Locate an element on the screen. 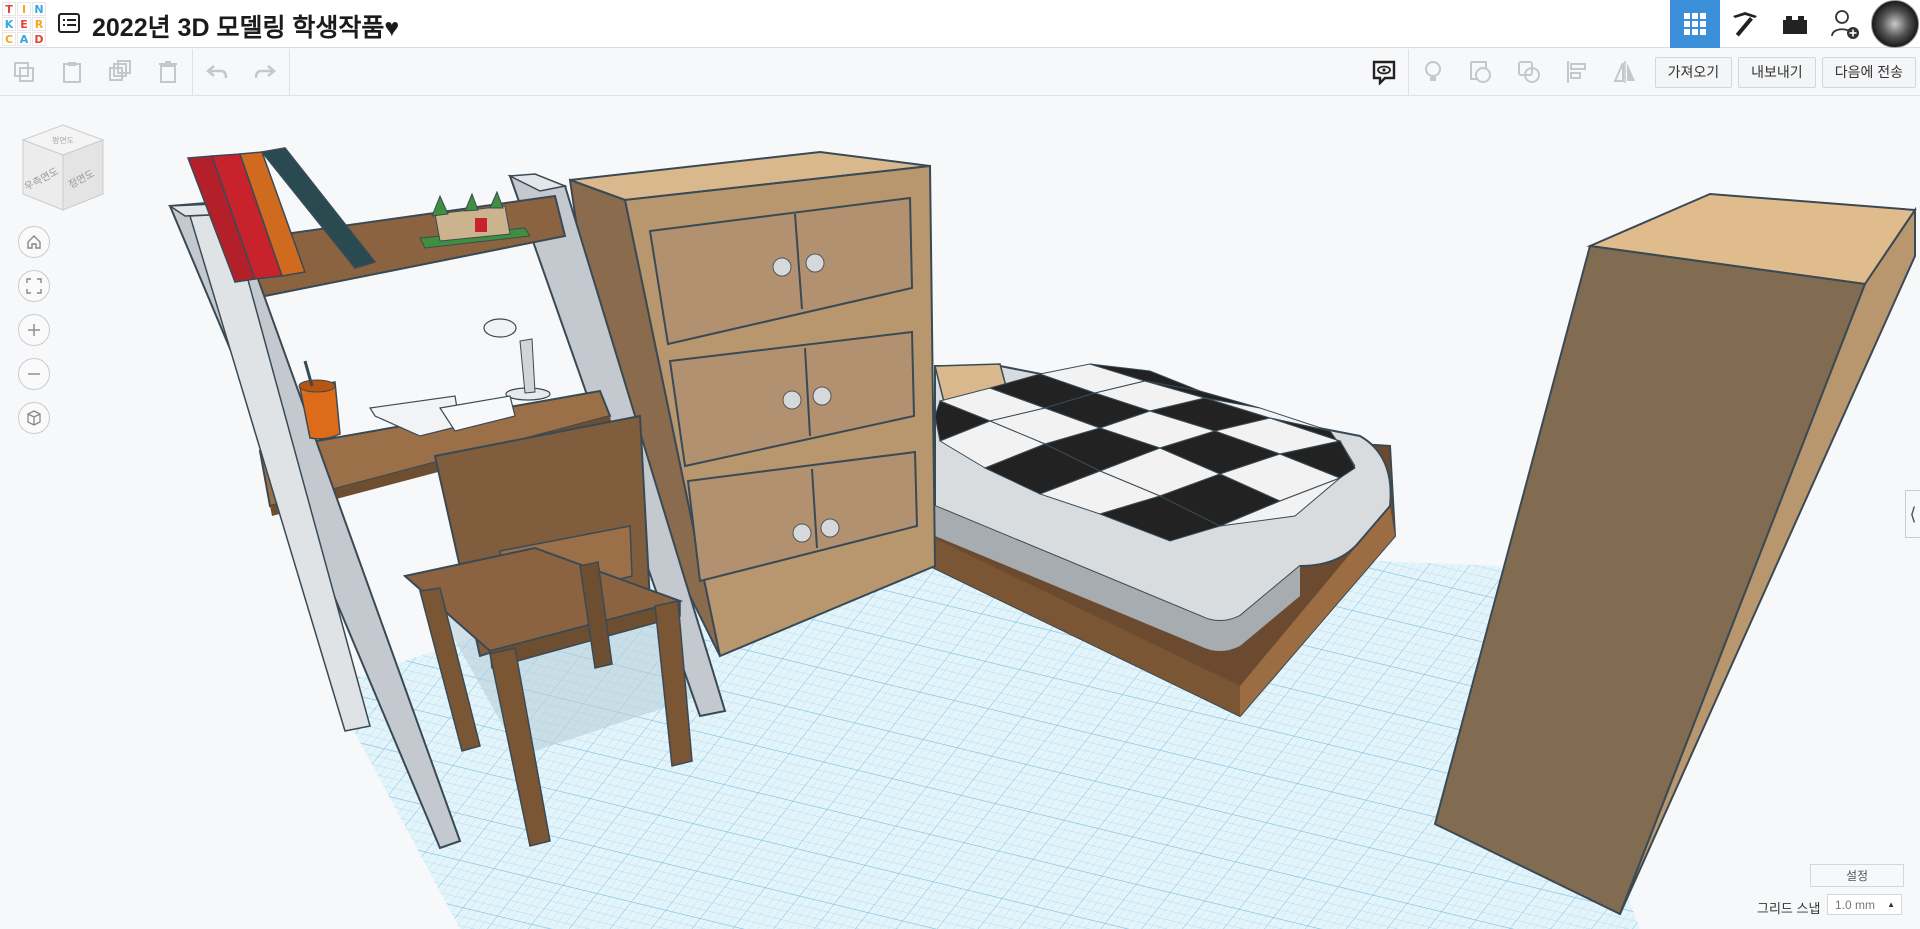  codeblocks-minecraft-button is located at coordinates (1745, 24).